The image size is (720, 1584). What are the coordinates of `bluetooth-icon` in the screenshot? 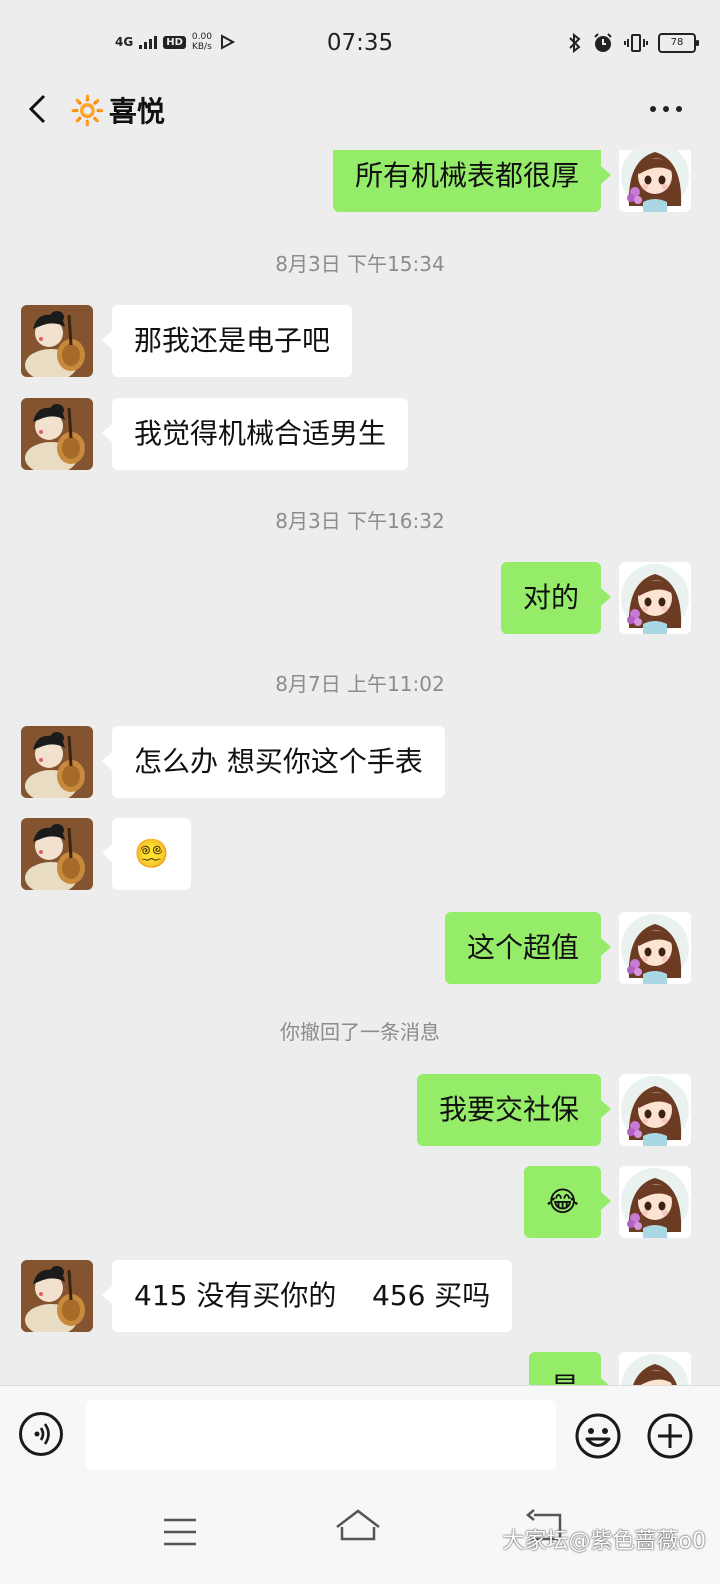 It's located at (575, 43).